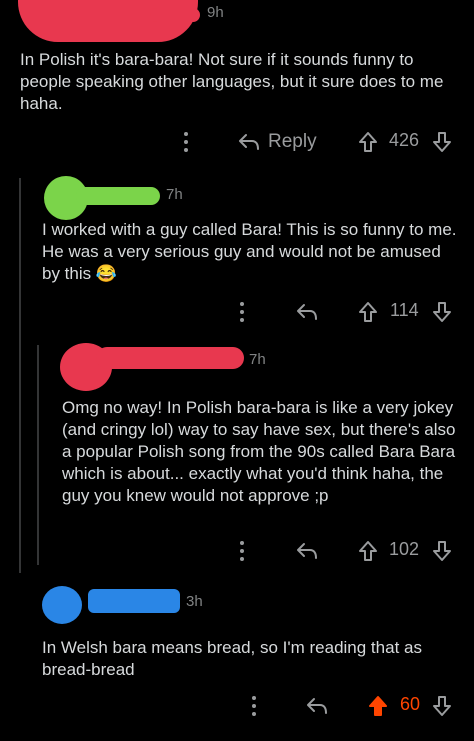 Image resolution: width=474 pixels, height=741 pixels. I want to click on comment-actions: Reply 426, so click(237, 142).